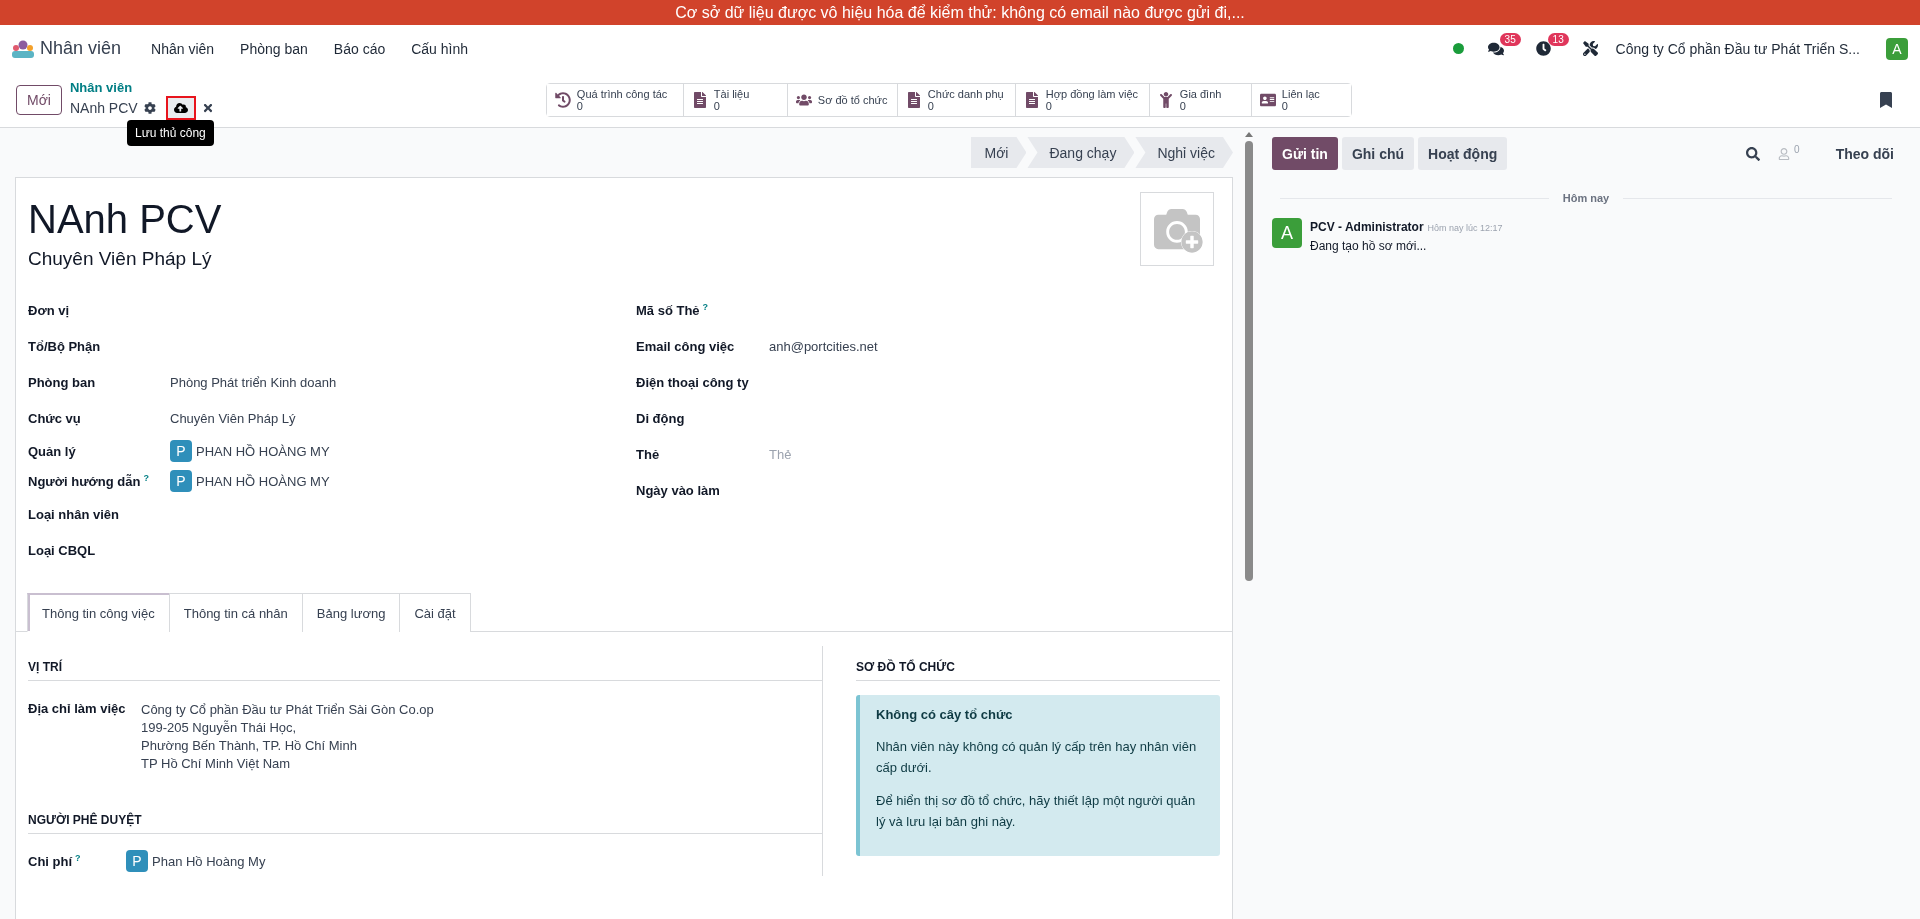 This screenshot has width=1920, height=919. Describe the element at coordinates (1465, 228) in the screenshot. I see `message-time: Hôm nay lúc 12:17` at that location.